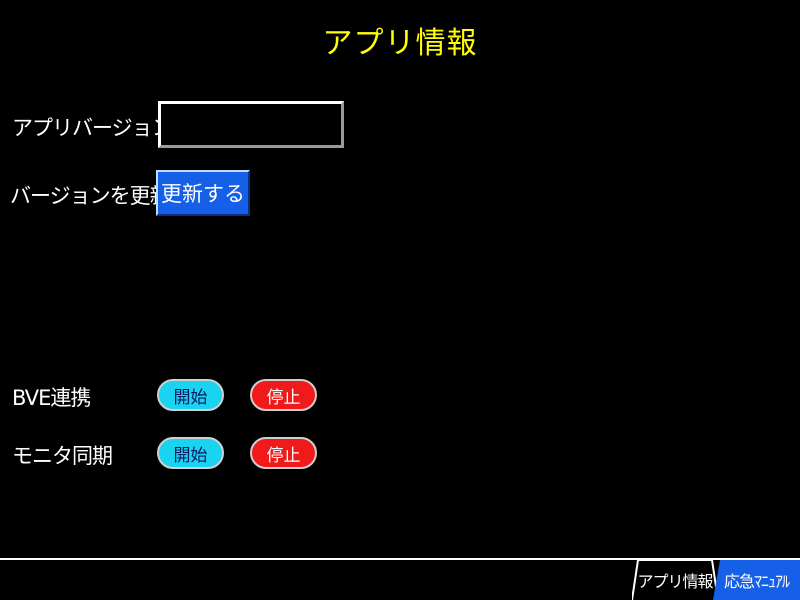  Describe the element at coordinates (400, 43) in the screenshot. I see `page-title: アプリ情報` at that location.